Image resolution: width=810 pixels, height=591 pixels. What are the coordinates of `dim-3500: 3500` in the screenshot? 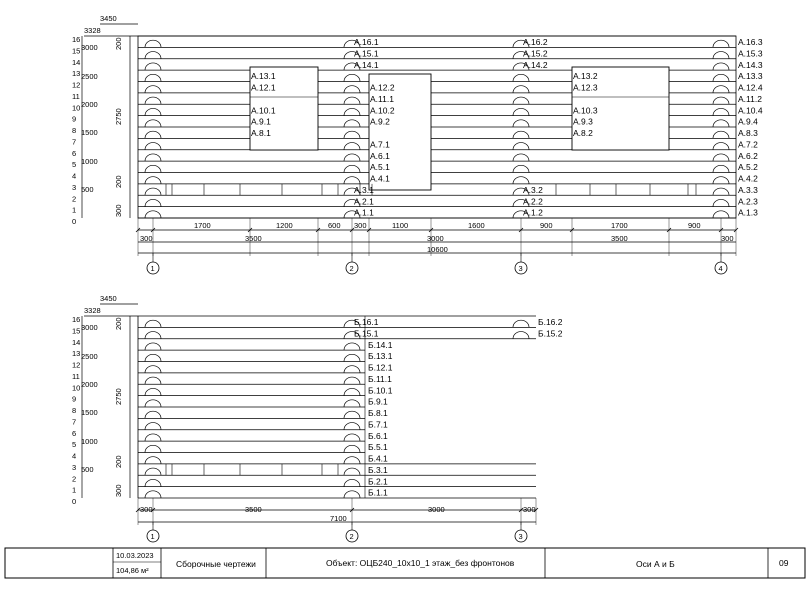 It's located at (253, 509).